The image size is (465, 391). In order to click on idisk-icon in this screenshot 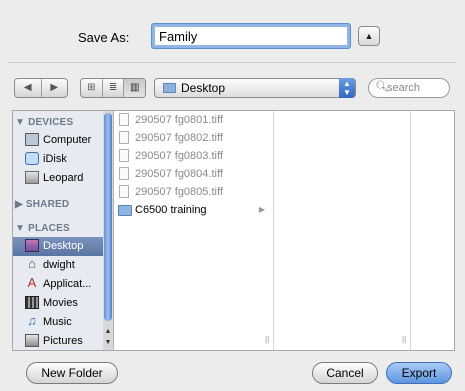, I will do `click(32, 158)`.